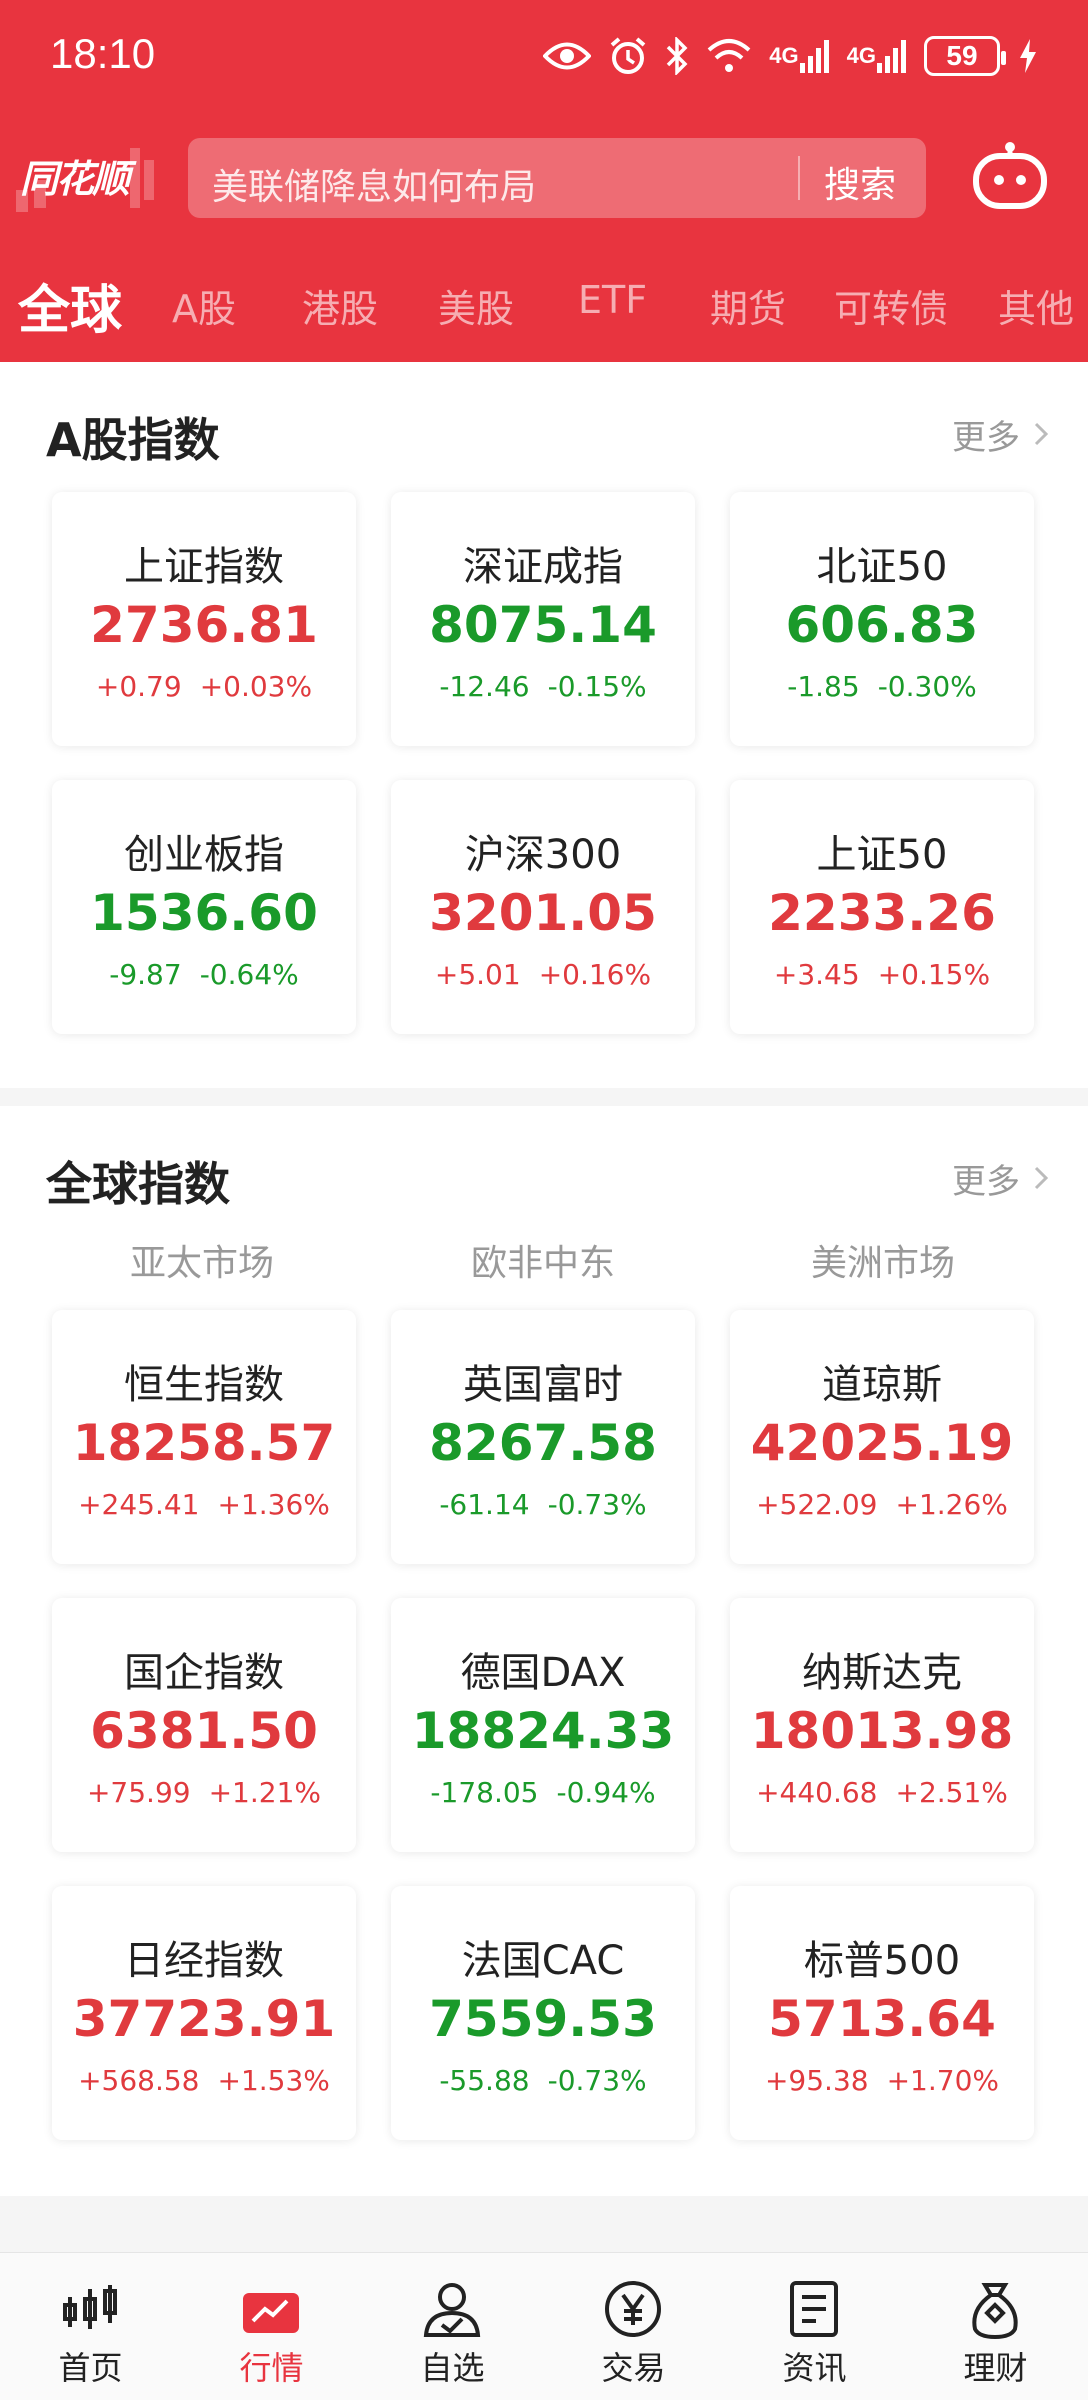 Image resolution: width=1088 pixels, height=2400 pixels. I want to click on nav-label: 自选, so click(452, 2368).